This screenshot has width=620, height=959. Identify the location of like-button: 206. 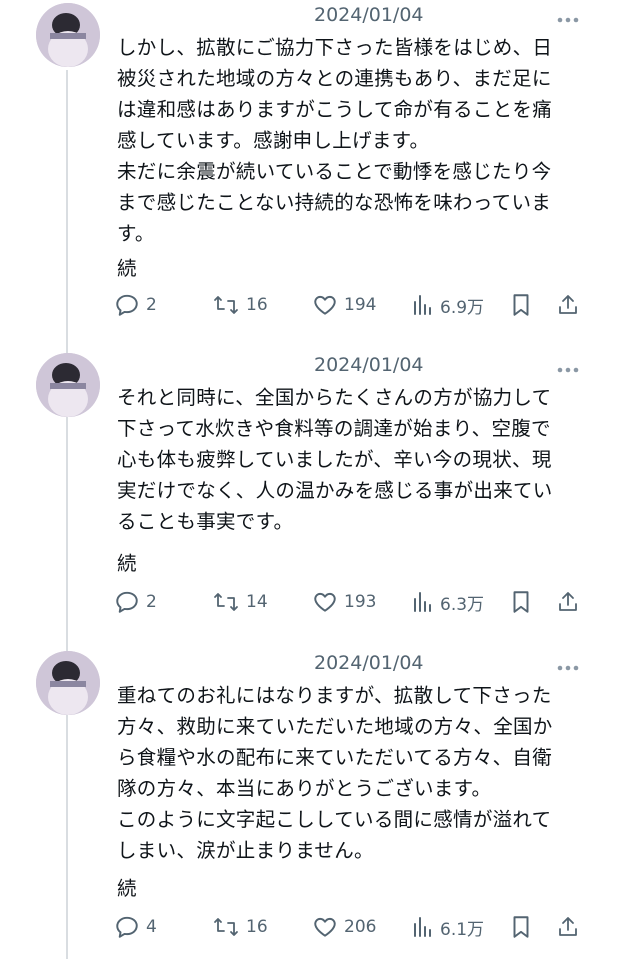
(344, 927).